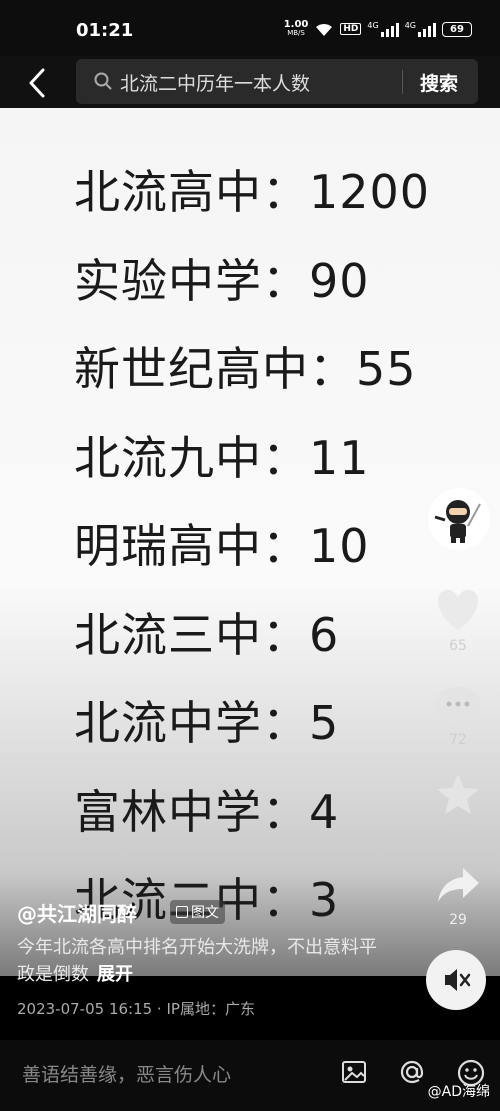  What do you see at coordinates (457, 29) in the screenshot?
I see `battery-icon: 69` at bounding box center [457, 29].